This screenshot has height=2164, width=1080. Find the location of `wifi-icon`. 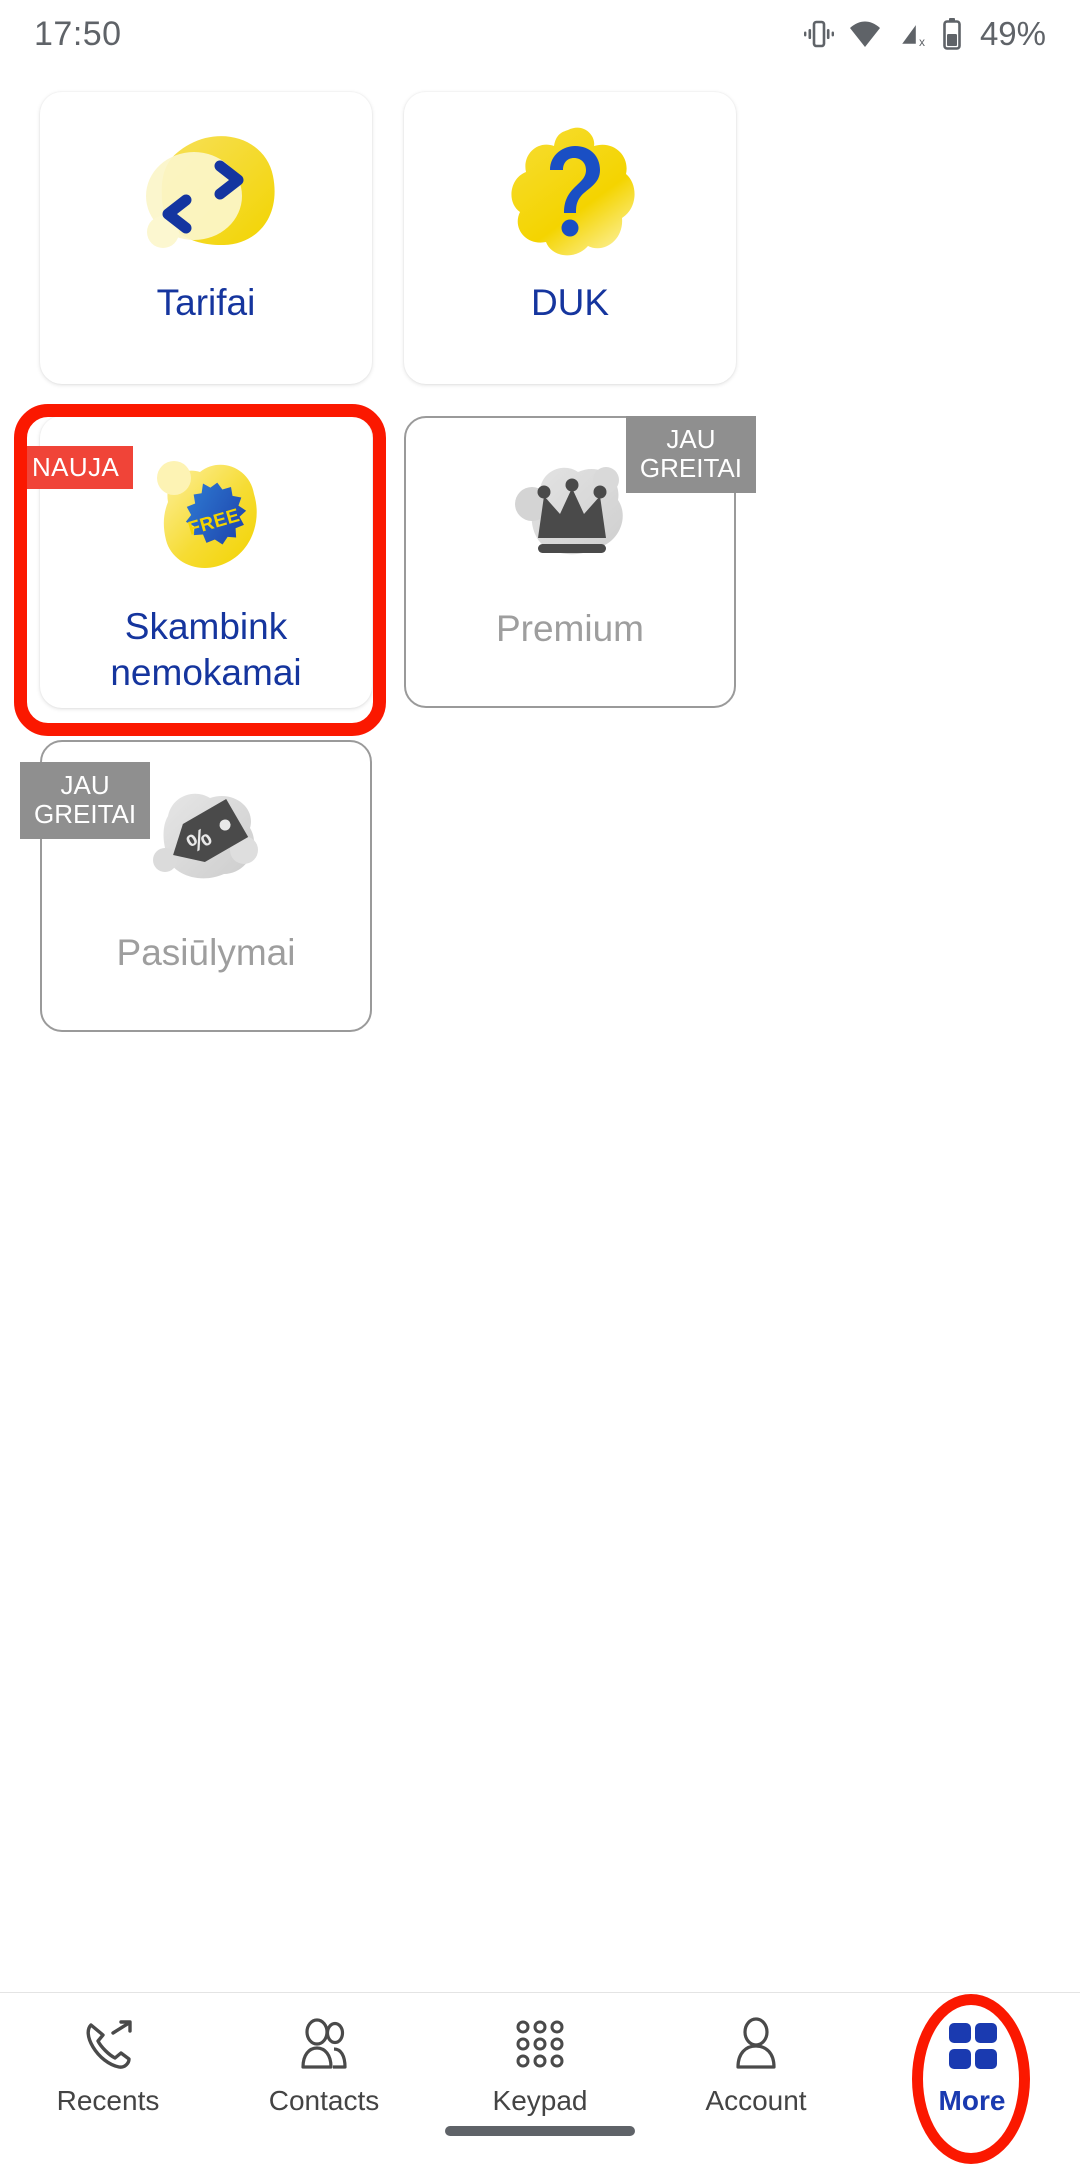

wifi-icon is located at coordinates (865, 34).